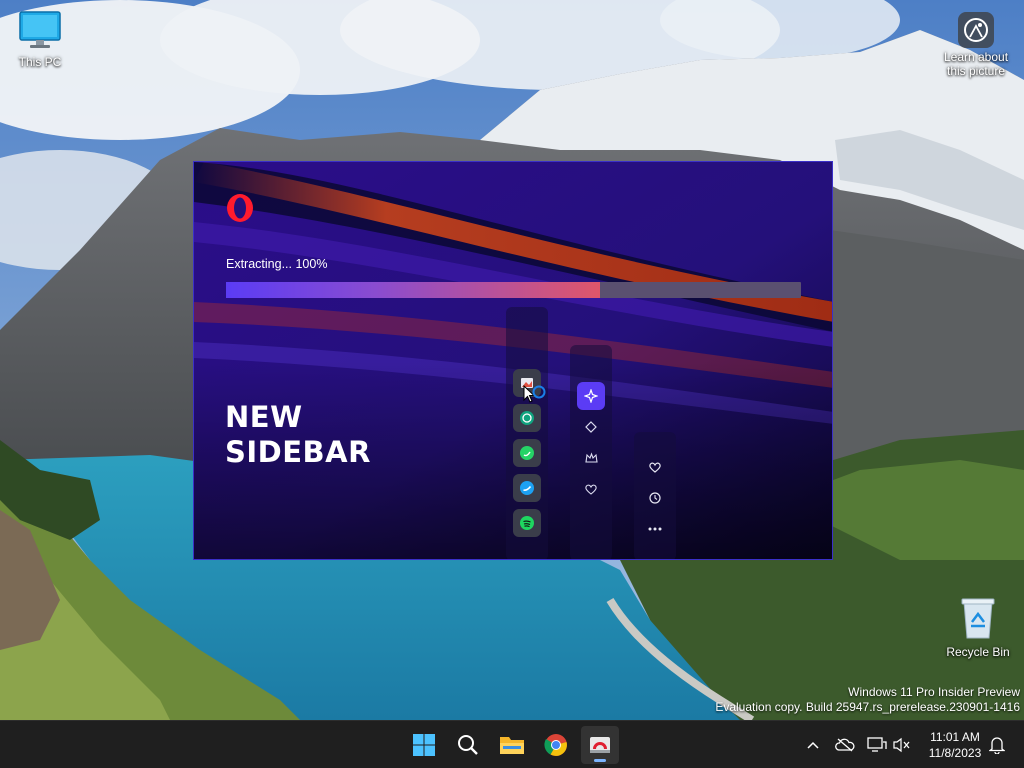  I want to click on search-icon, so click(468, 745).